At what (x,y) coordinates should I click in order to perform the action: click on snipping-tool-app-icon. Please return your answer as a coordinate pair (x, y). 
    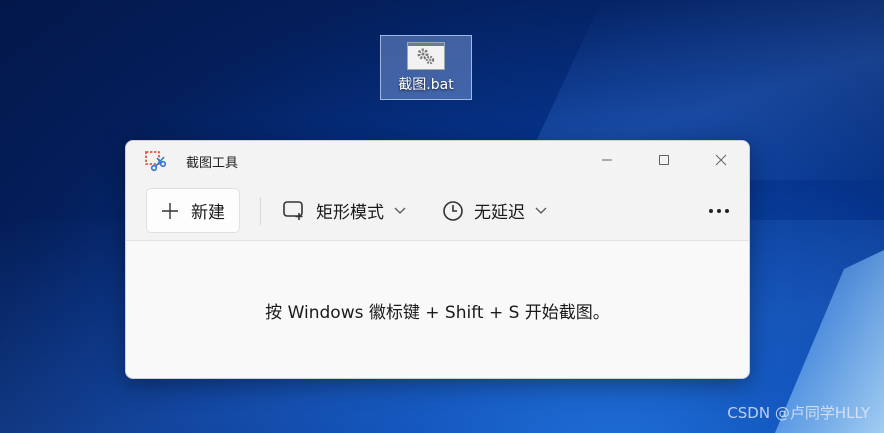
    Looking at the image, I should click on (156, 161).